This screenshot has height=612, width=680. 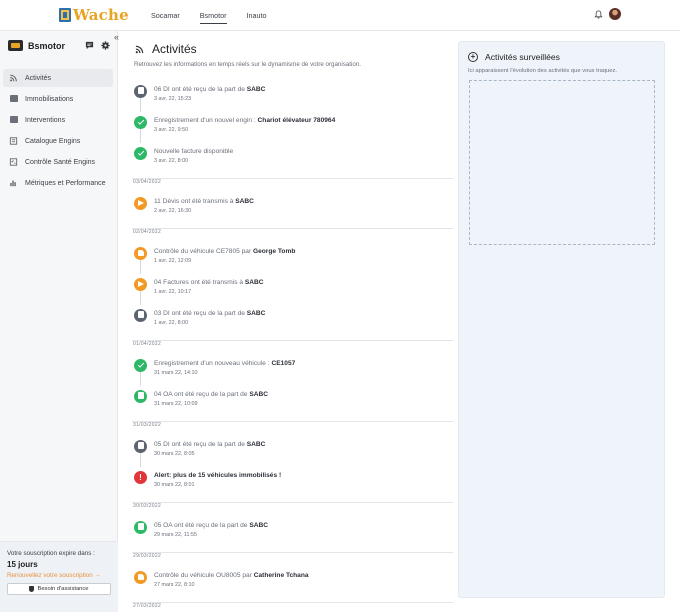 What do you see at coordinates (147, 556) in the screenshot?
I see `date-label: 29/03/2022` at bounding box center [147, 556].